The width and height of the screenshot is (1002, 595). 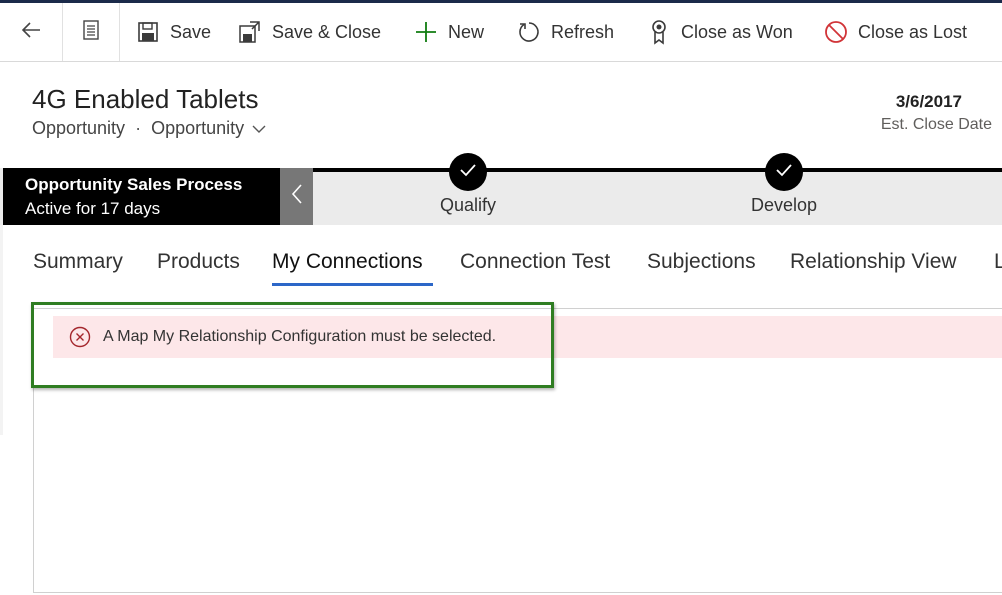 I want to click on back-arrow-icon, so click(x=31, y=32).